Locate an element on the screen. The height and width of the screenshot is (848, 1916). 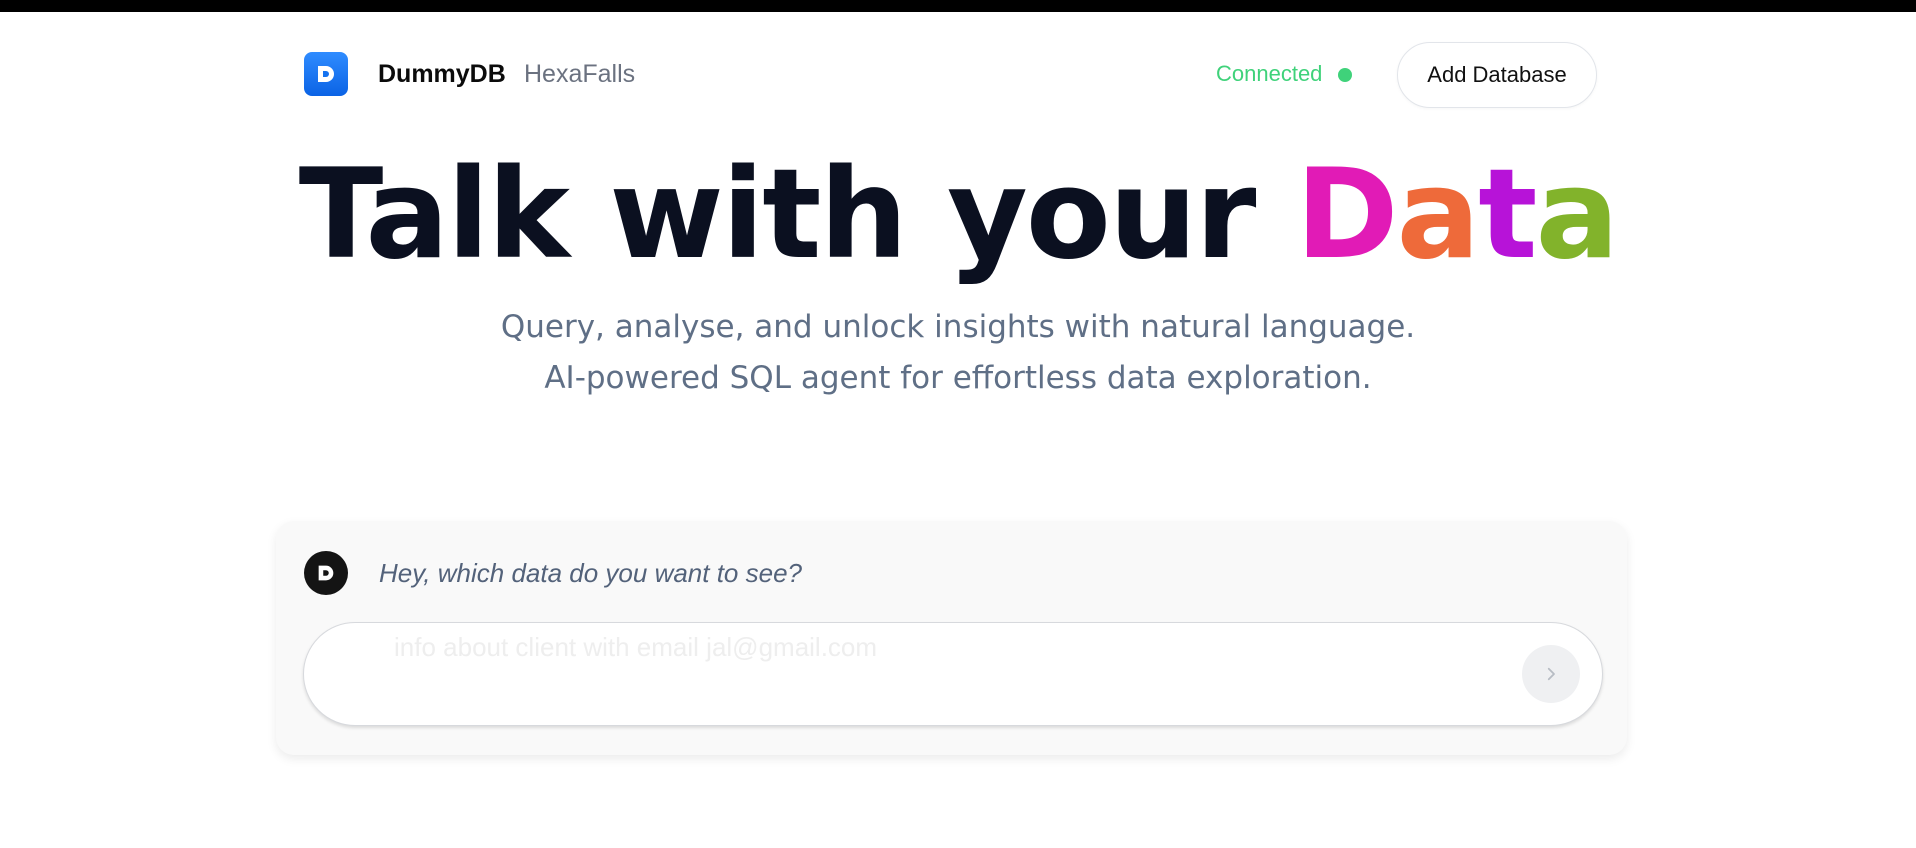
send-button is located at coordinates (1551, 674).